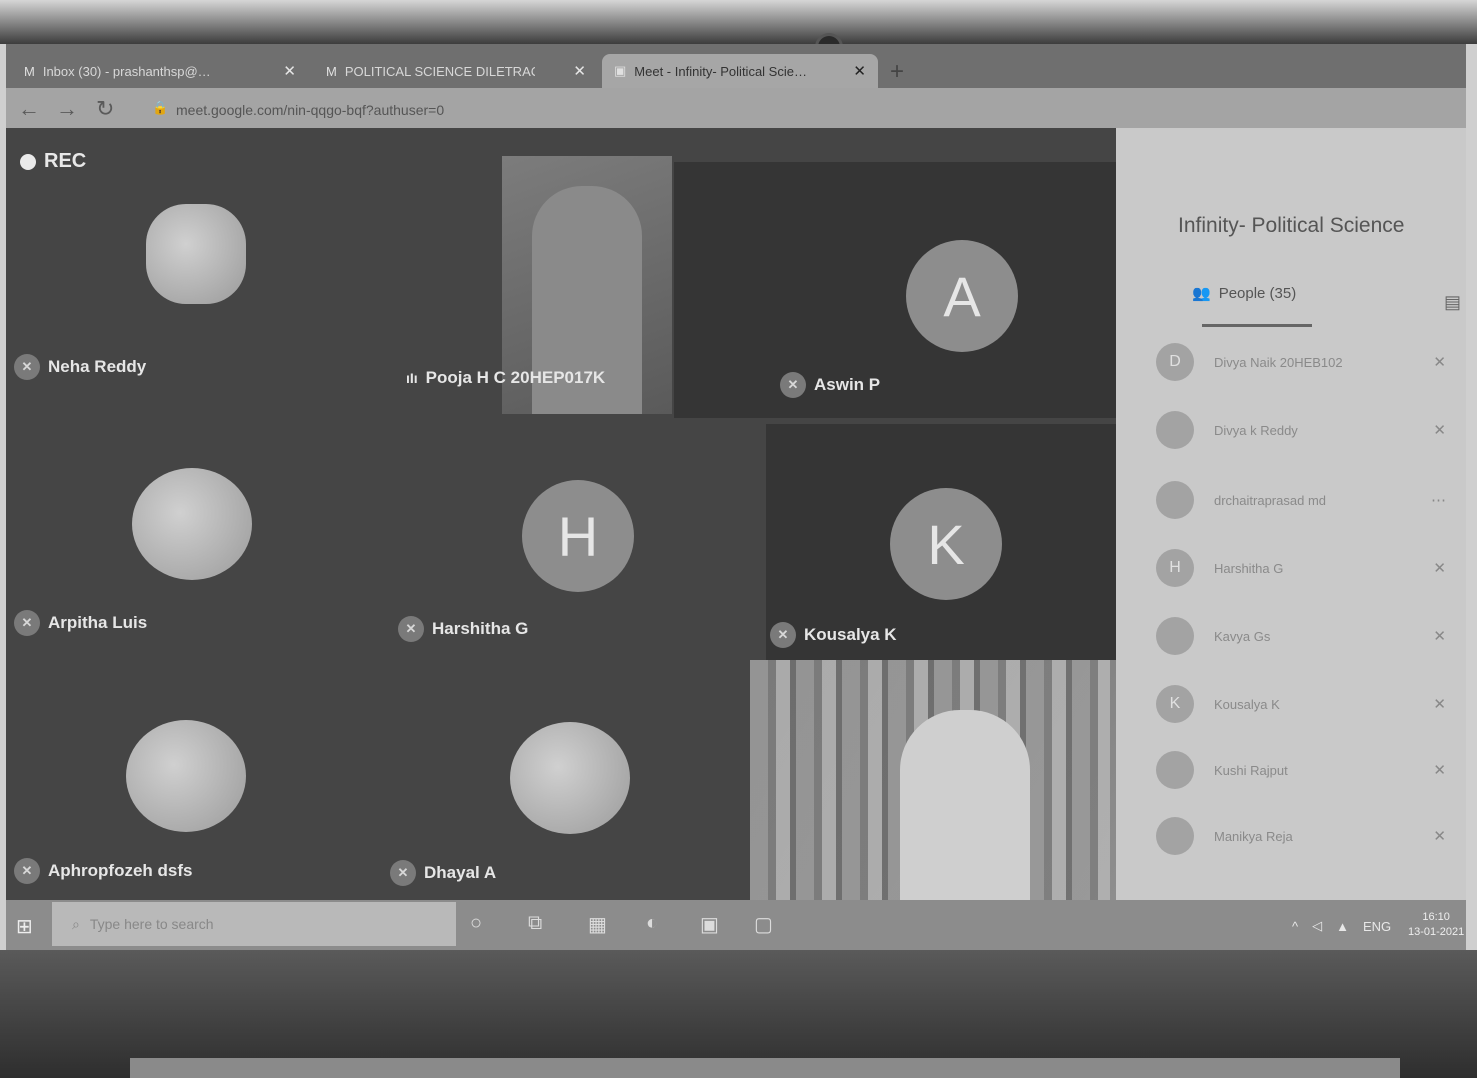 Image resolution: width=1477 pixels, height=1078 pixels. What do you see at coordinates (476, 923) in the screenshot?
I see `cortana-icon: ○` at bounding box center [476, 923].